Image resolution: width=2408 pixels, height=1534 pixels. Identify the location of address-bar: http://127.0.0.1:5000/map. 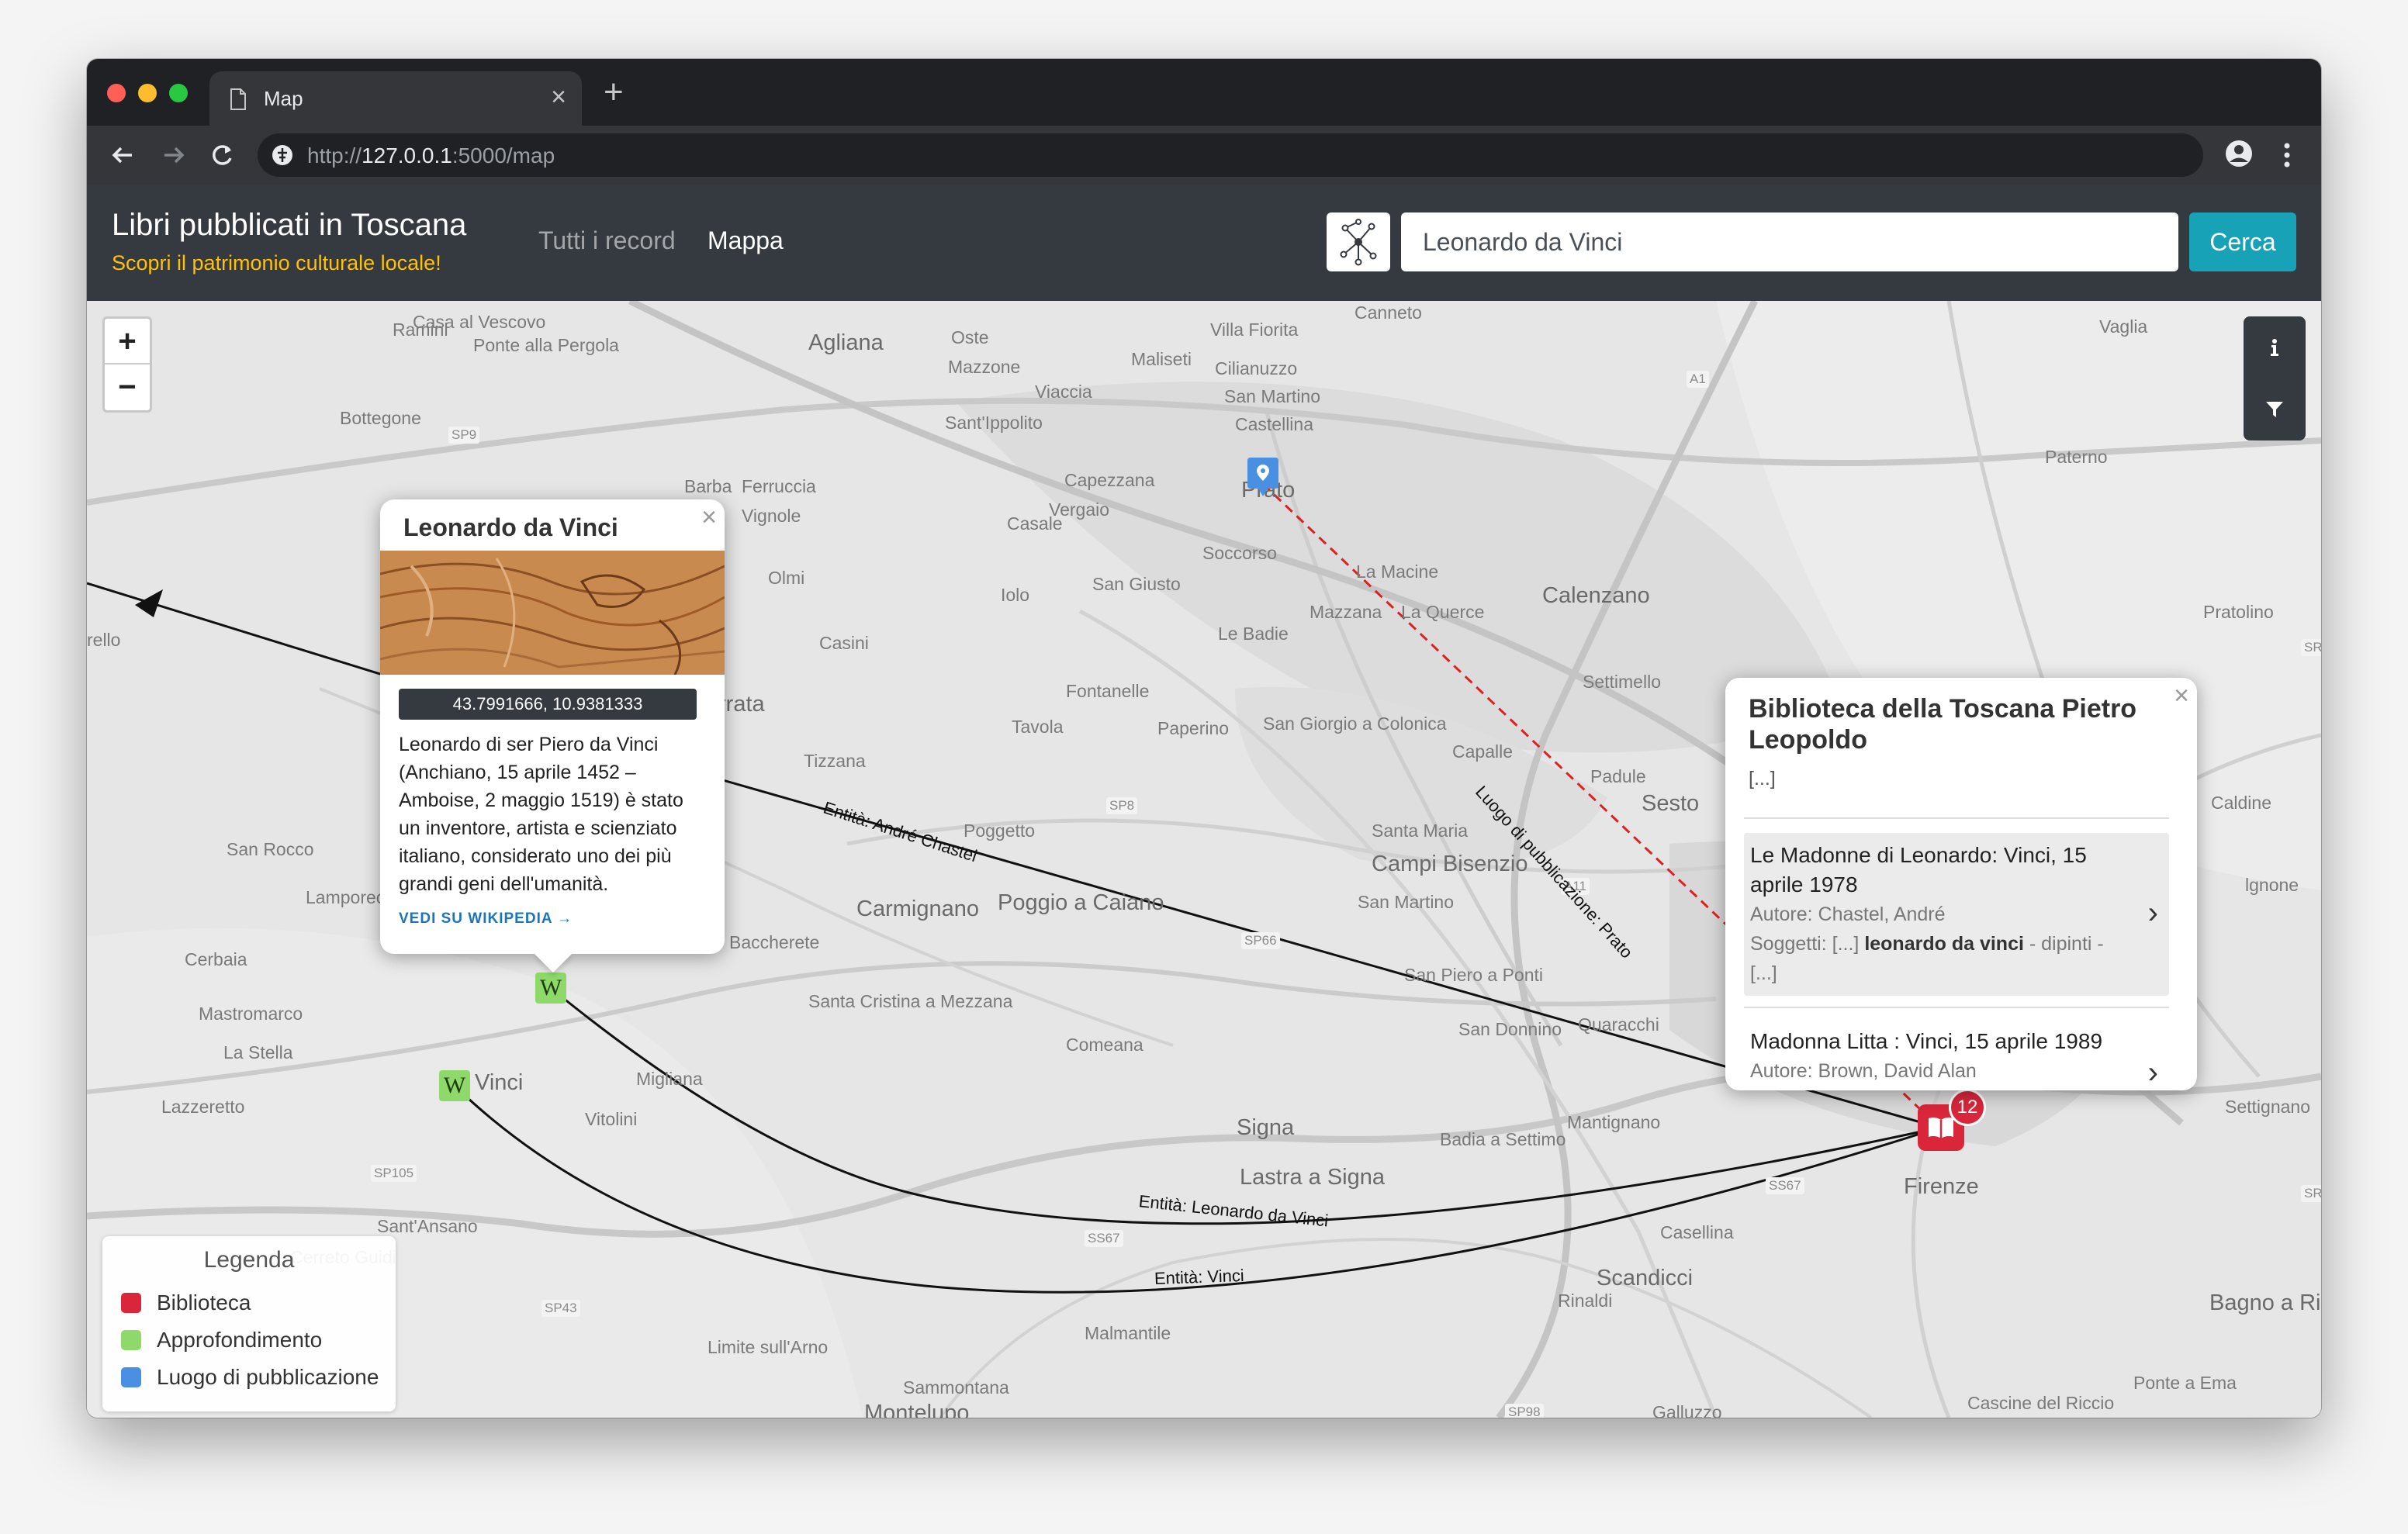
(1204, 155).